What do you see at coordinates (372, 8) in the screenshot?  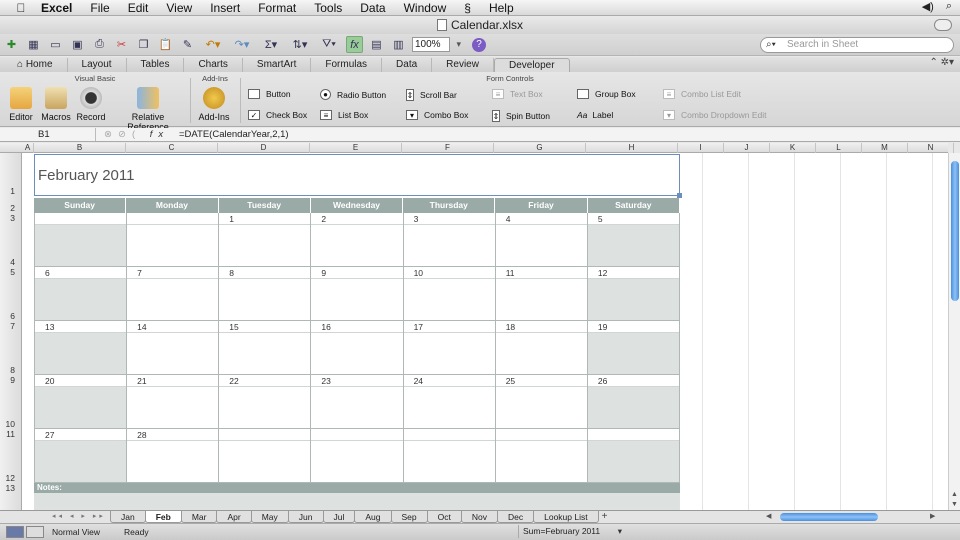 I see `menu-data: Data` at bounding box center [372, 8].